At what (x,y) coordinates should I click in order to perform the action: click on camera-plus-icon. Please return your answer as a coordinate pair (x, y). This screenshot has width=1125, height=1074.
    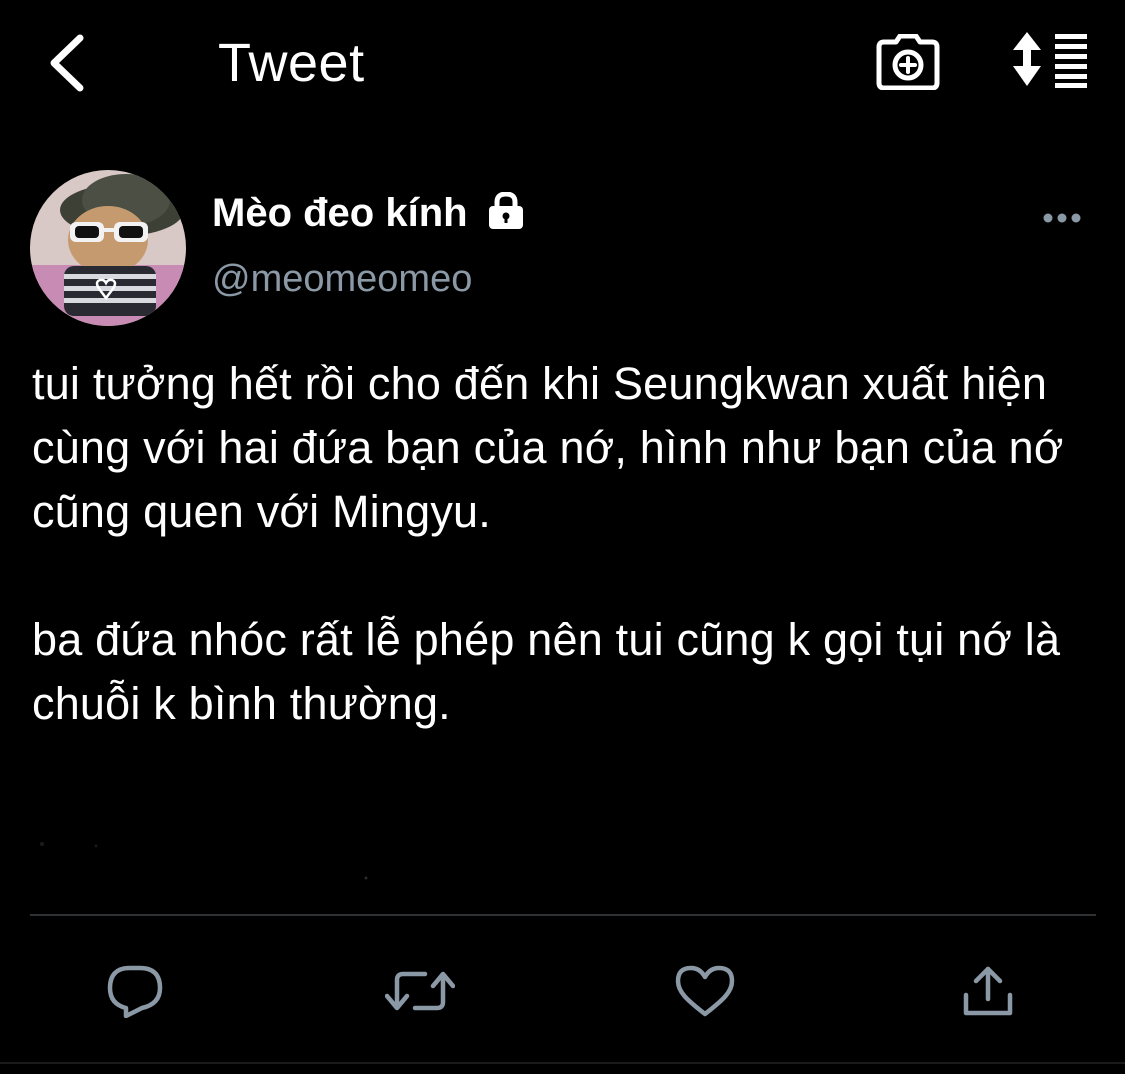
    Looking at the image, I should click on (908, 64).